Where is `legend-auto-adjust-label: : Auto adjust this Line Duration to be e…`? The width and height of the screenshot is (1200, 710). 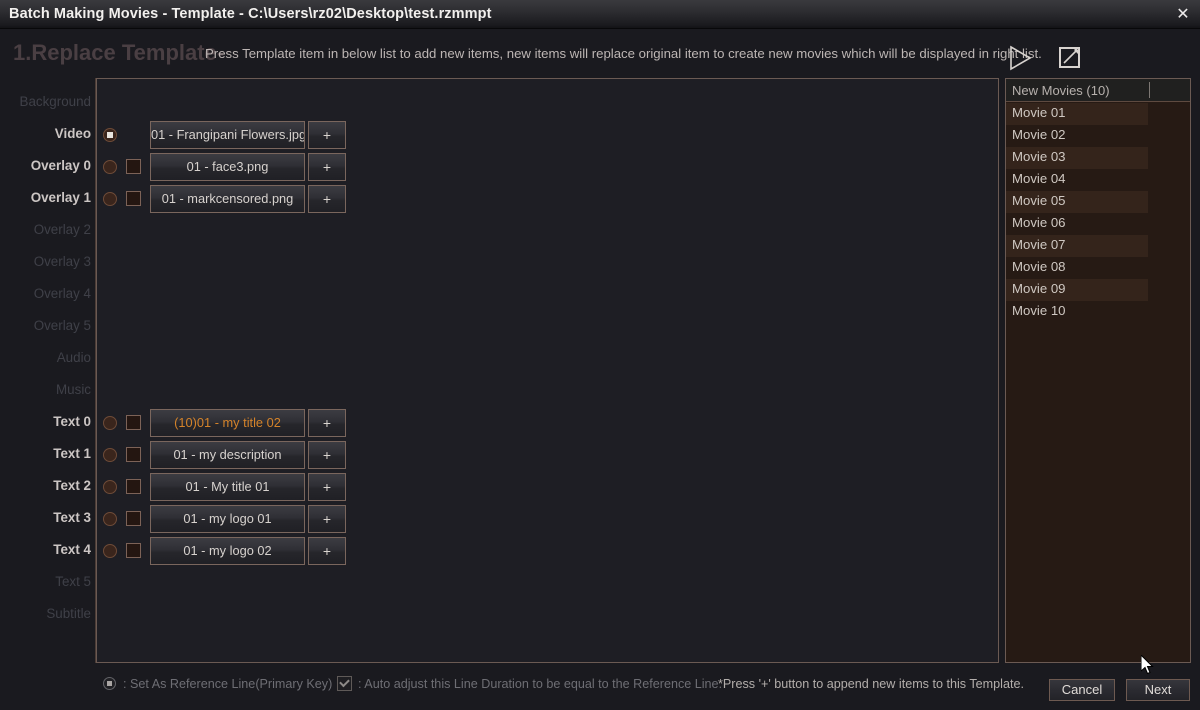
legend-auto-adjust-label: : Auto adjust this Line Duration to be e… is located at coordinates (540, 684).